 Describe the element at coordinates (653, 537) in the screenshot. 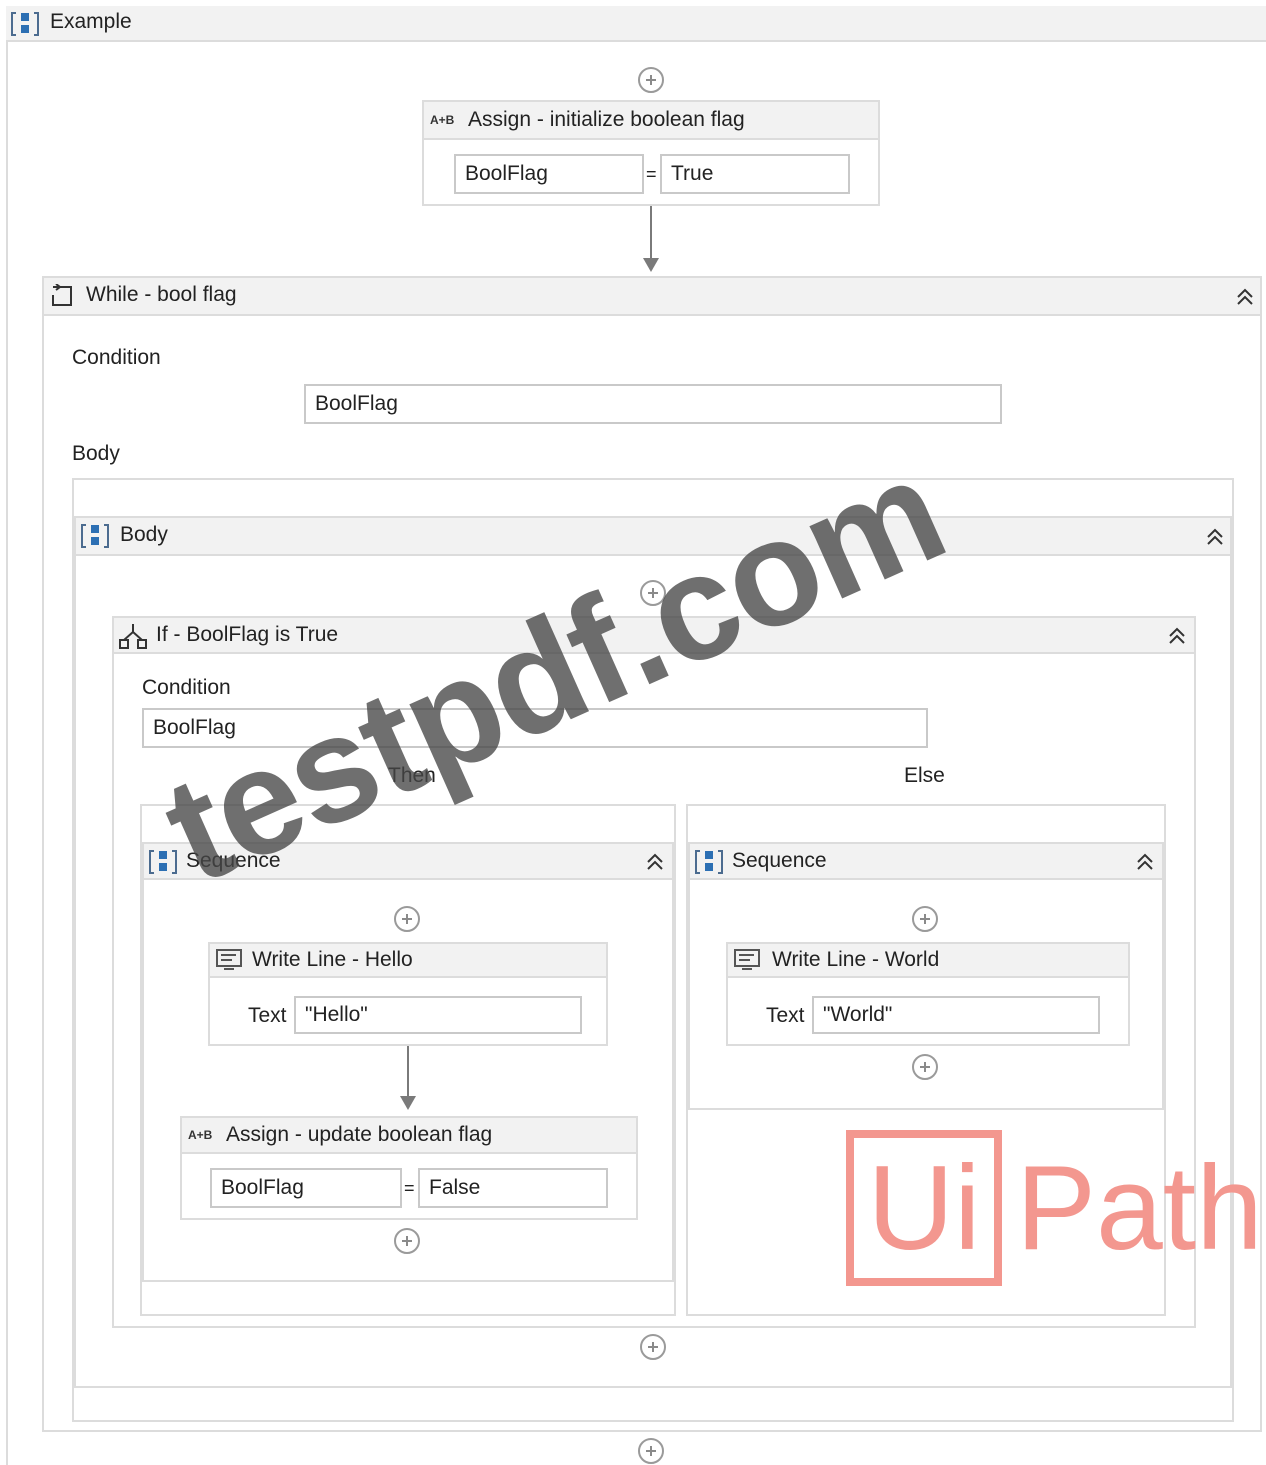

I see `body-sequence-header: Body` at that location.